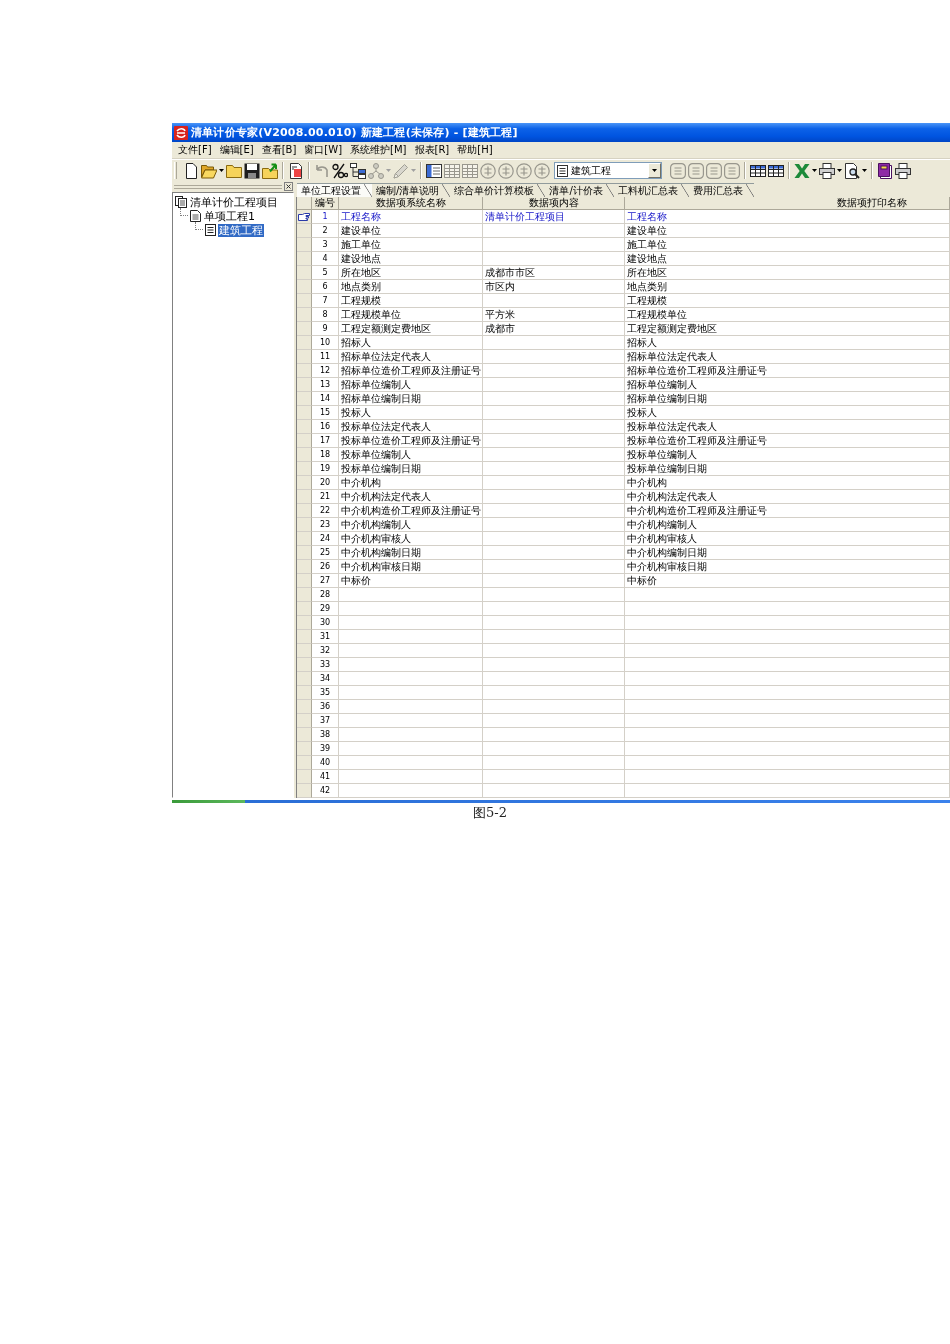 Image resolution: width=950 pixels, height=1344 pixels. What do you see at coordinates (787, 497) in the screenshot?
I see `table-cell: 中介机构法定代表人` at bounding box center [787, 497].